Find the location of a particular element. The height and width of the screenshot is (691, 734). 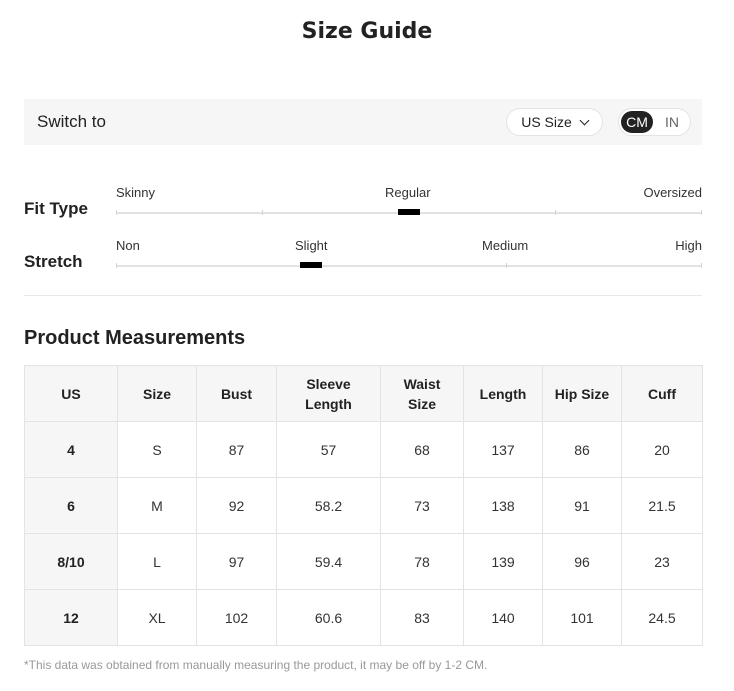

cell-bust: 97 is located at coordinates (236, 561).